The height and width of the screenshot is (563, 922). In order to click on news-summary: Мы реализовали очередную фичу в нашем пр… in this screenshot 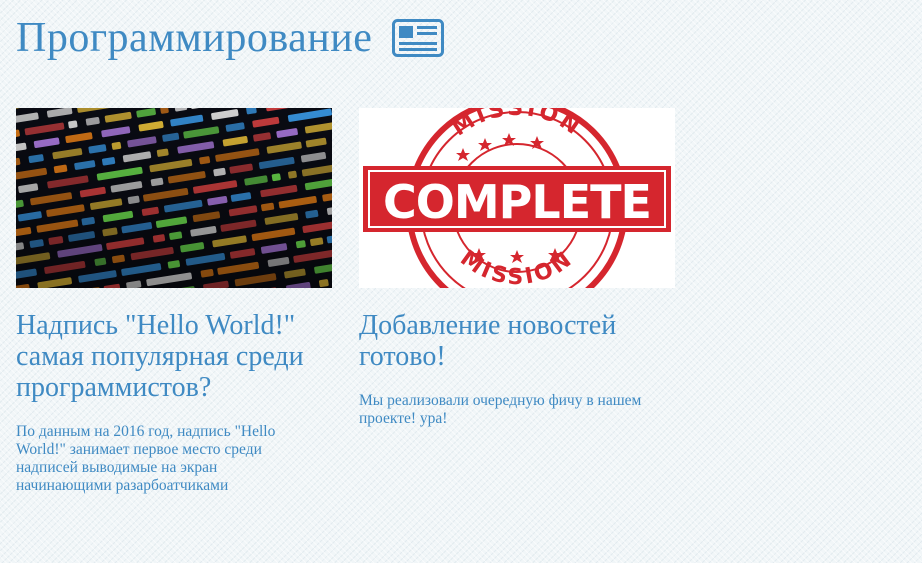, I will do `click(500, 409)`.